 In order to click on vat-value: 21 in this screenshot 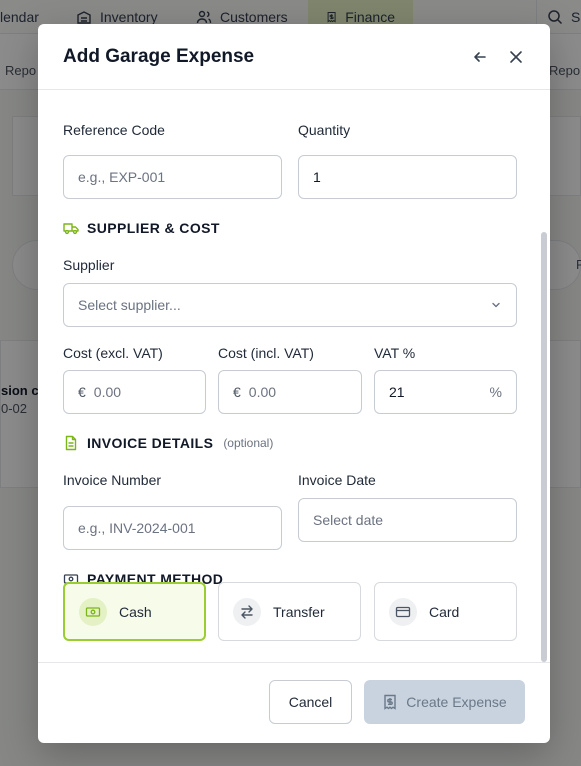, I will do `click(397, 392)`.